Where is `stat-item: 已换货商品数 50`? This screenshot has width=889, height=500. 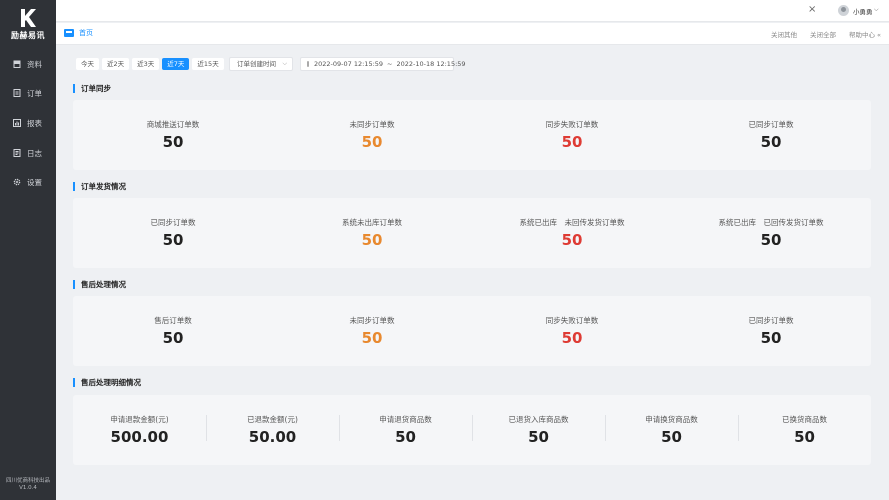
stat-item: 已换货商品数 50 is located at coordinates (804, 430).